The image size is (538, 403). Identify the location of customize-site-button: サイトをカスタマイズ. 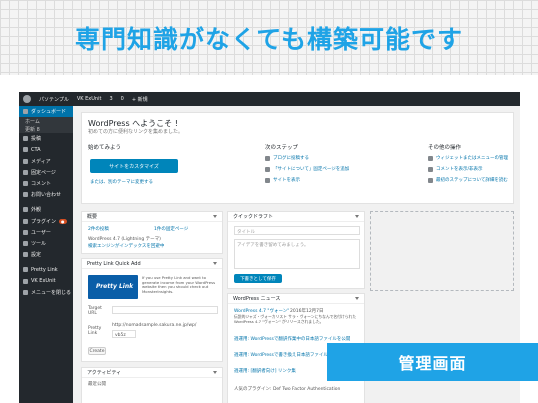
(134, 166).